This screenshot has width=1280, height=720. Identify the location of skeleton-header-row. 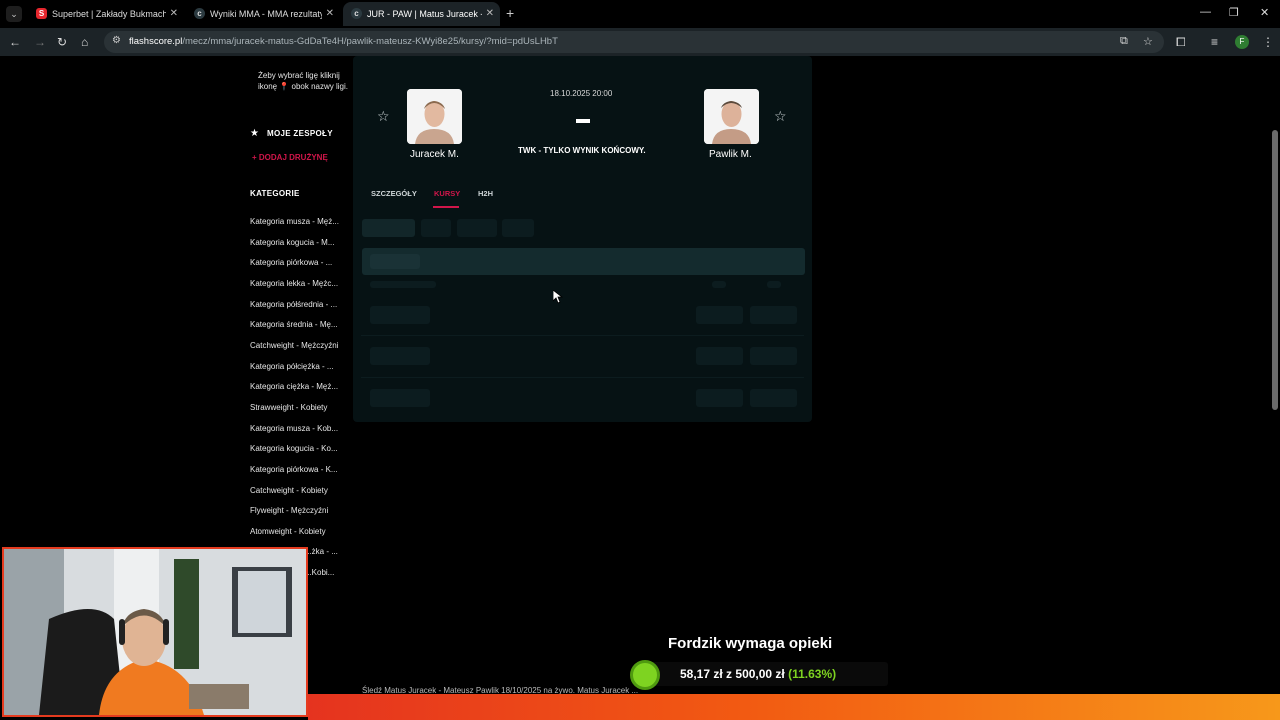
(583, 261).